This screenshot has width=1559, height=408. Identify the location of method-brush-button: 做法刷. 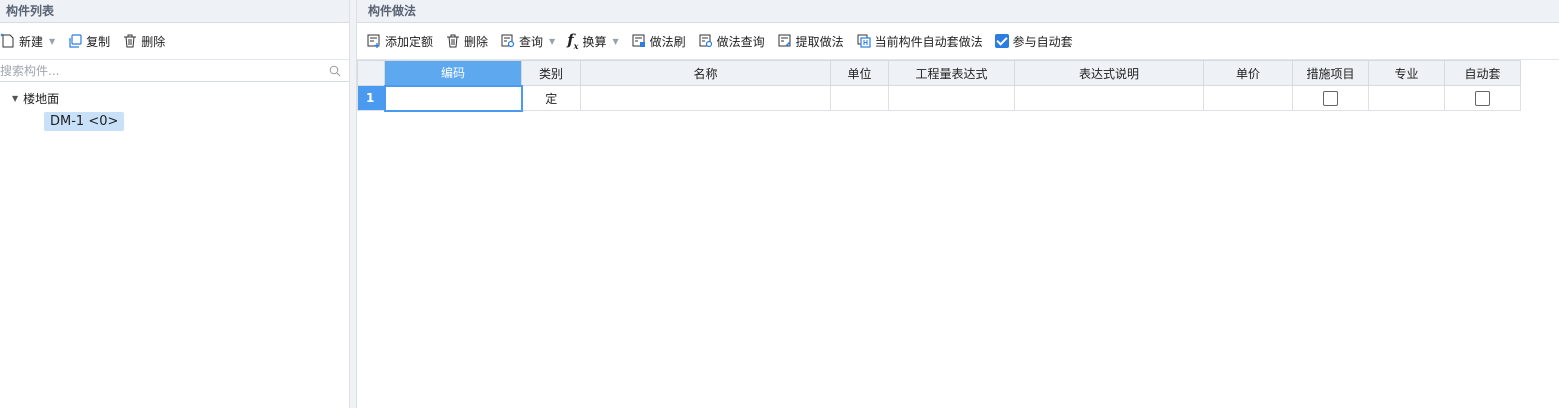
(658, 41).